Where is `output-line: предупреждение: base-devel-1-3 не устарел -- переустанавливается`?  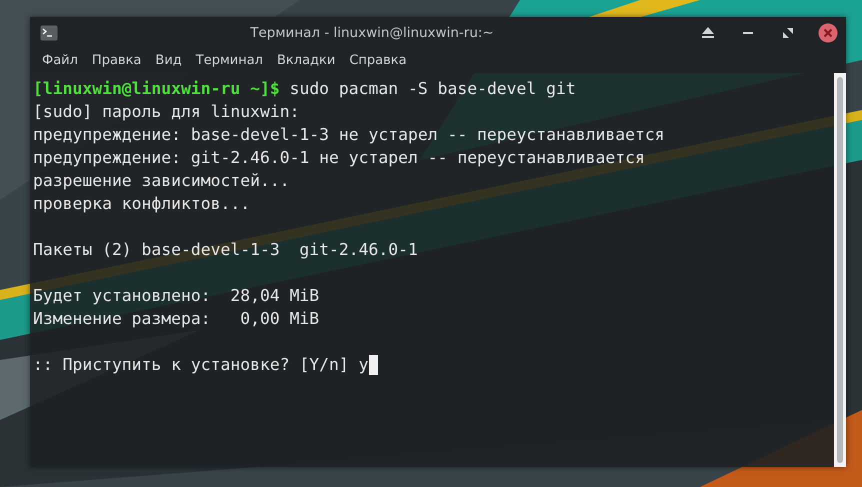 output-line: предупреждение: base-devel-1-3 не устарел -- переустанавливается is located at coordinates (349, 135).